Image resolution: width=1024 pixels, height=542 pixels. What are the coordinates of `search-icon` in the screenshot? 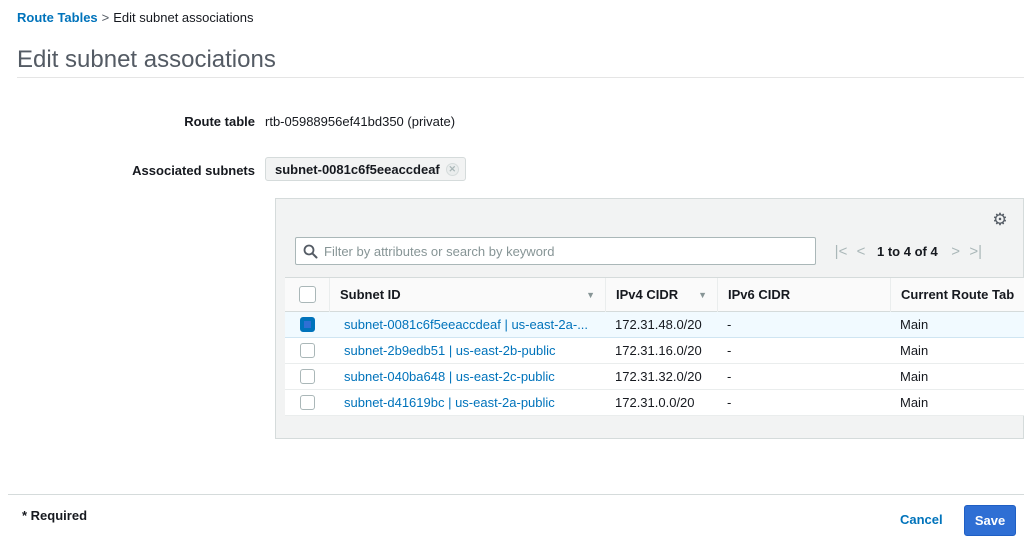 It's located at (310, 251).